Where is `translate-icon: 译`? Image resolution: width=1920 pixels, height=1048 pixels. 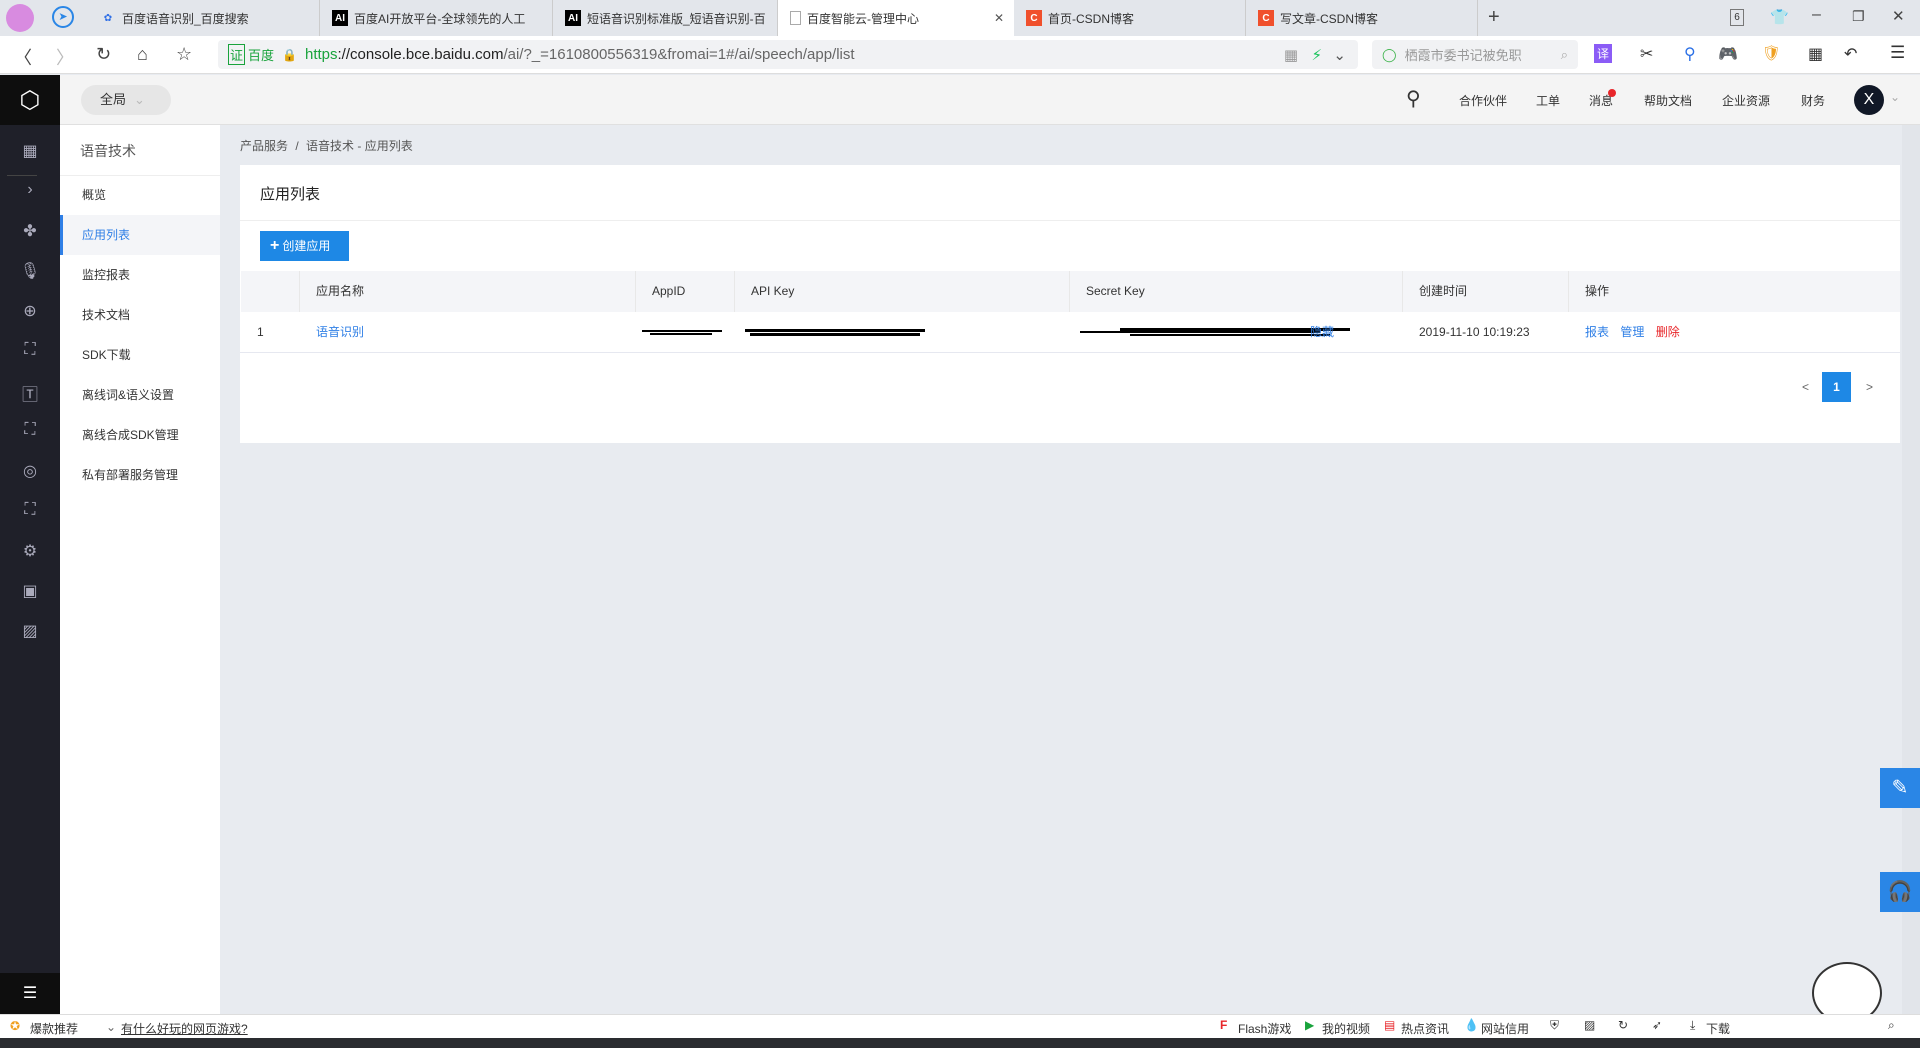 translate-icon: 译 is located at coordinates (1603, 53).